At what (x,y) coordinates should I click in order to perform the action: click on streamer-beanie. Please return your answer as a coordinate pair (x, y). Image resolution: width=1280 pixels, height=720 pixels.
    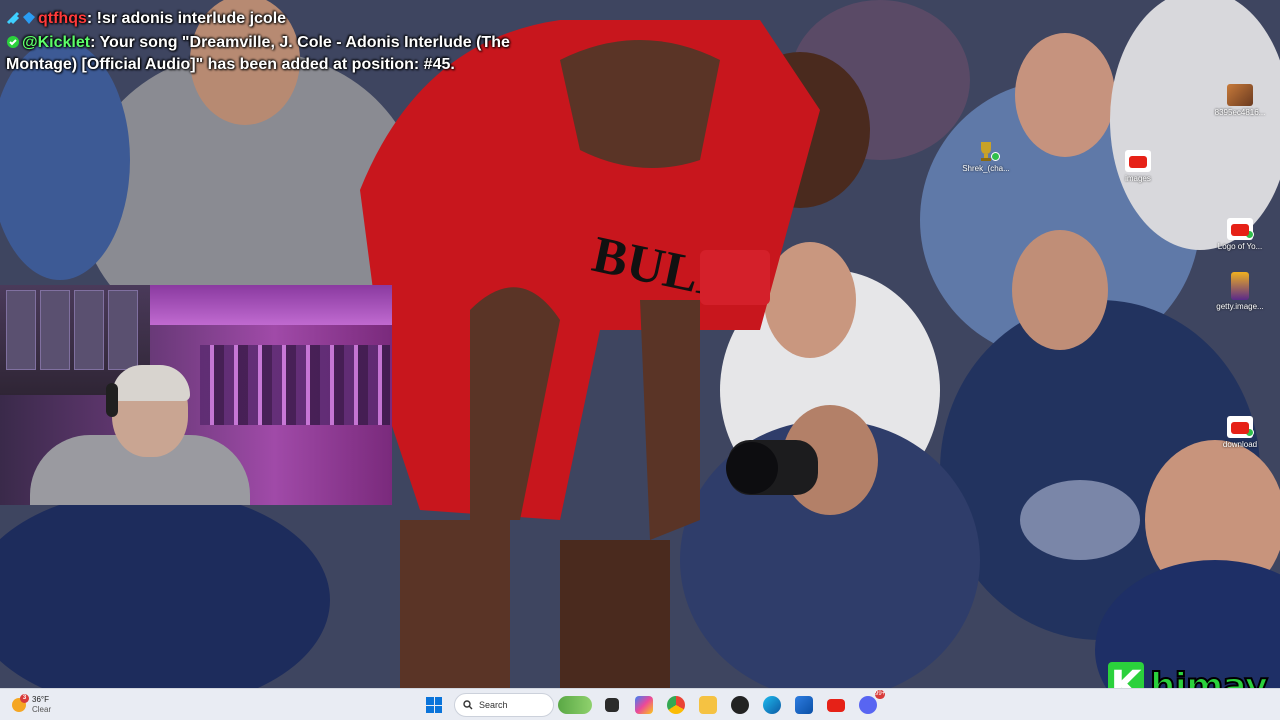
    Looking at the image, I should click on (151, 383).